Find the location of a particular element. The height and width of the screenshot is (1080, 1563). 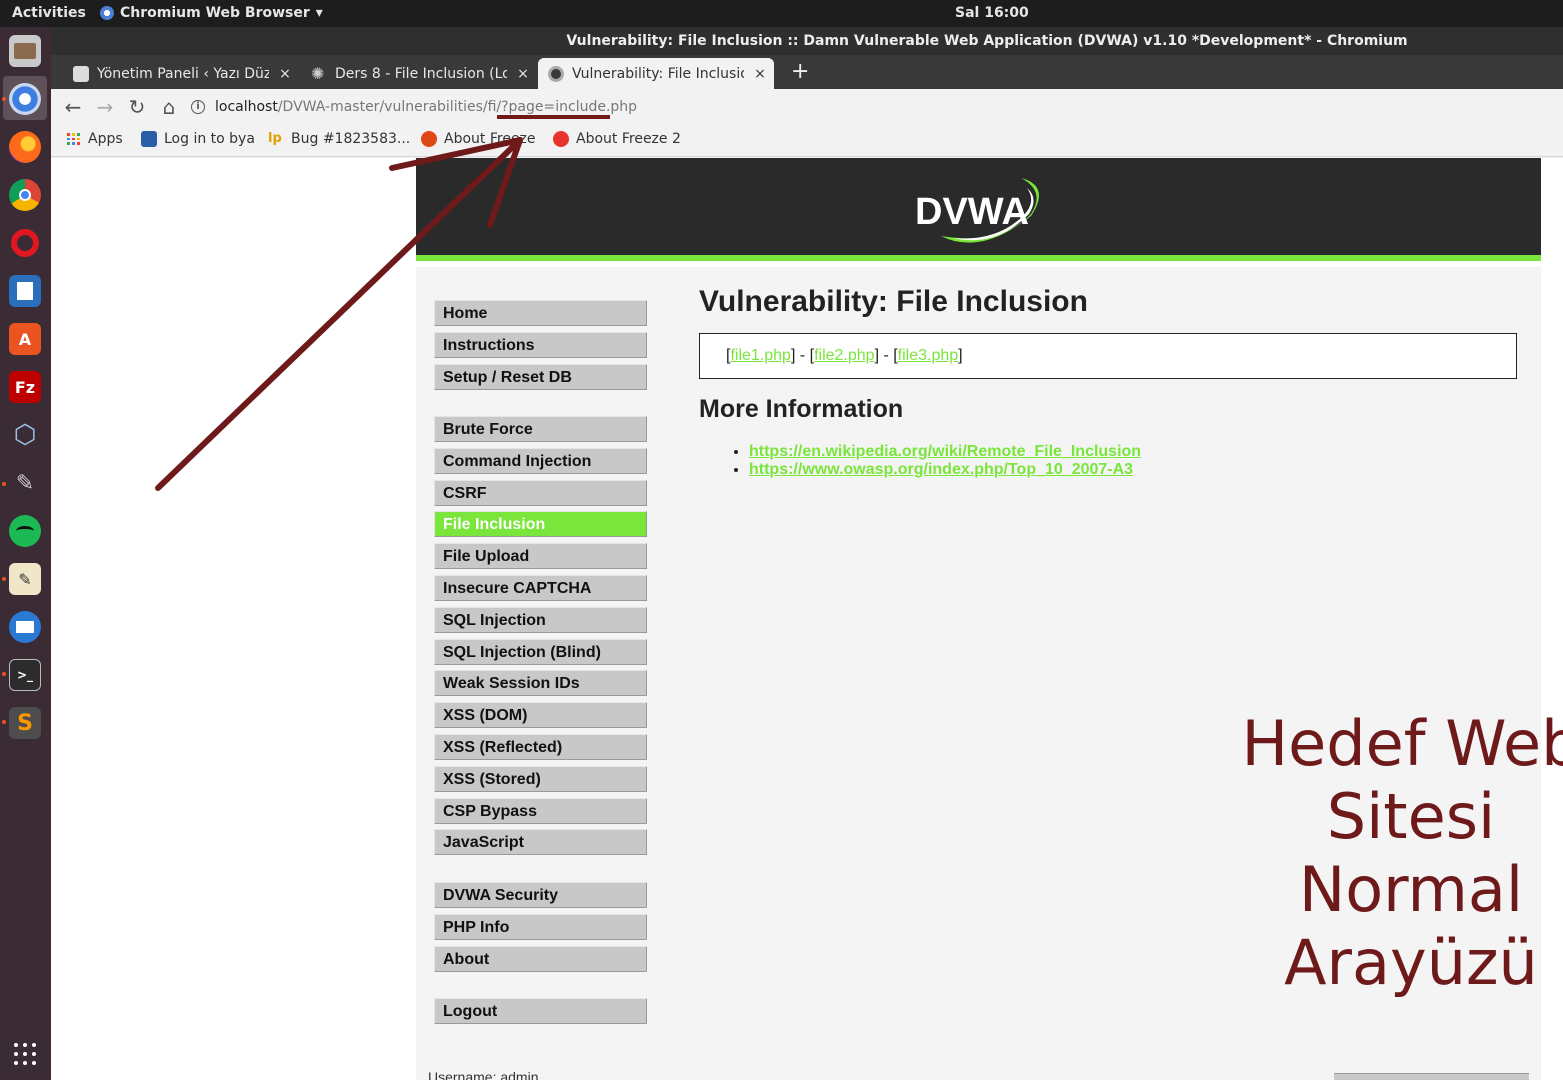

annotation-line-1: Hedef Web Sitesi is located at coordinates (1402, 780).